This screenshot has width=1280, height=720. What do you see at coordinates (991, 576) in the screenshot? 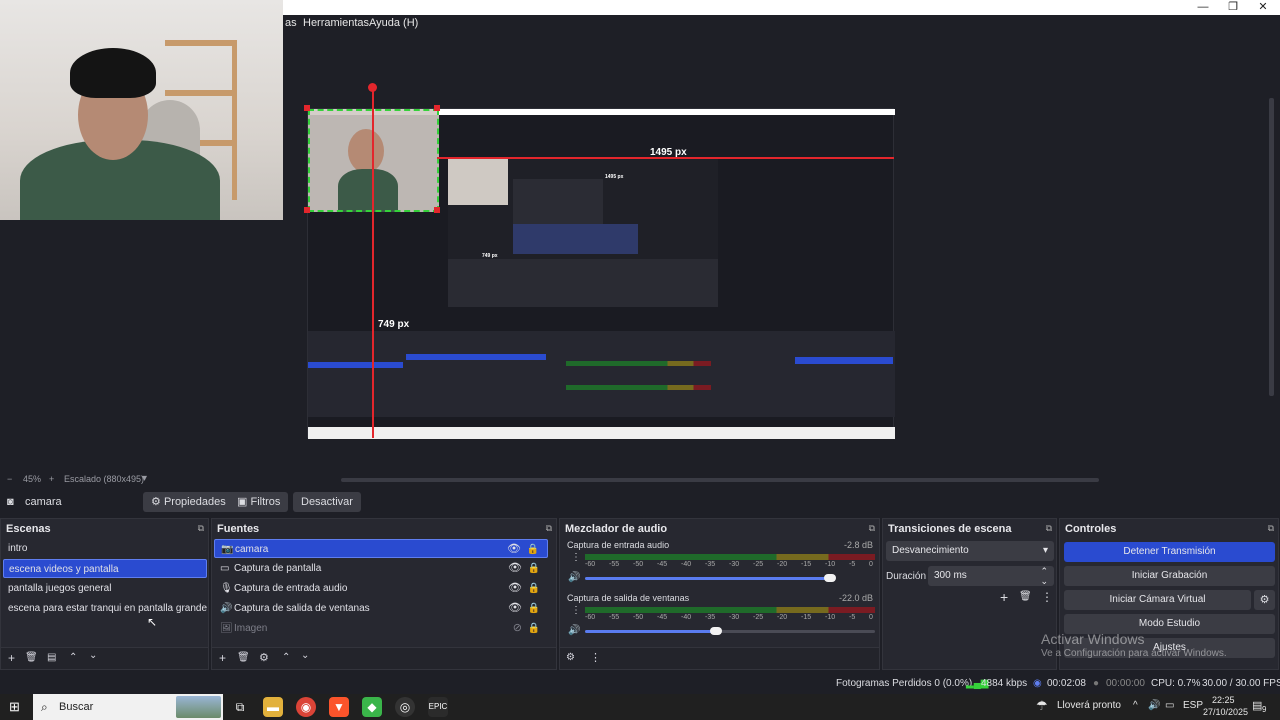
I see `duration-spinbox: 300 ms ⌃ ⌄` at bounding box center [991, 576].